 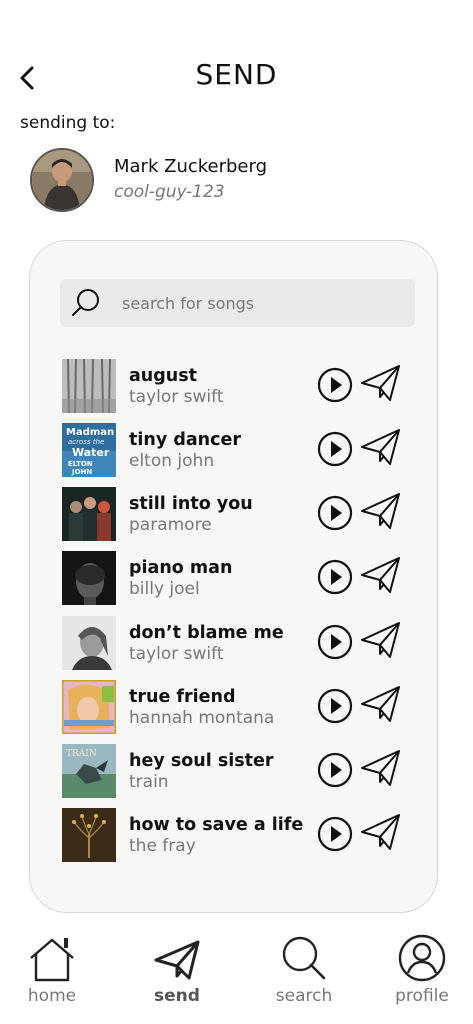 What do you see at coordinates (177, 960) in the screenshot?
I see `send-icon` at bounding box center [177, 960].